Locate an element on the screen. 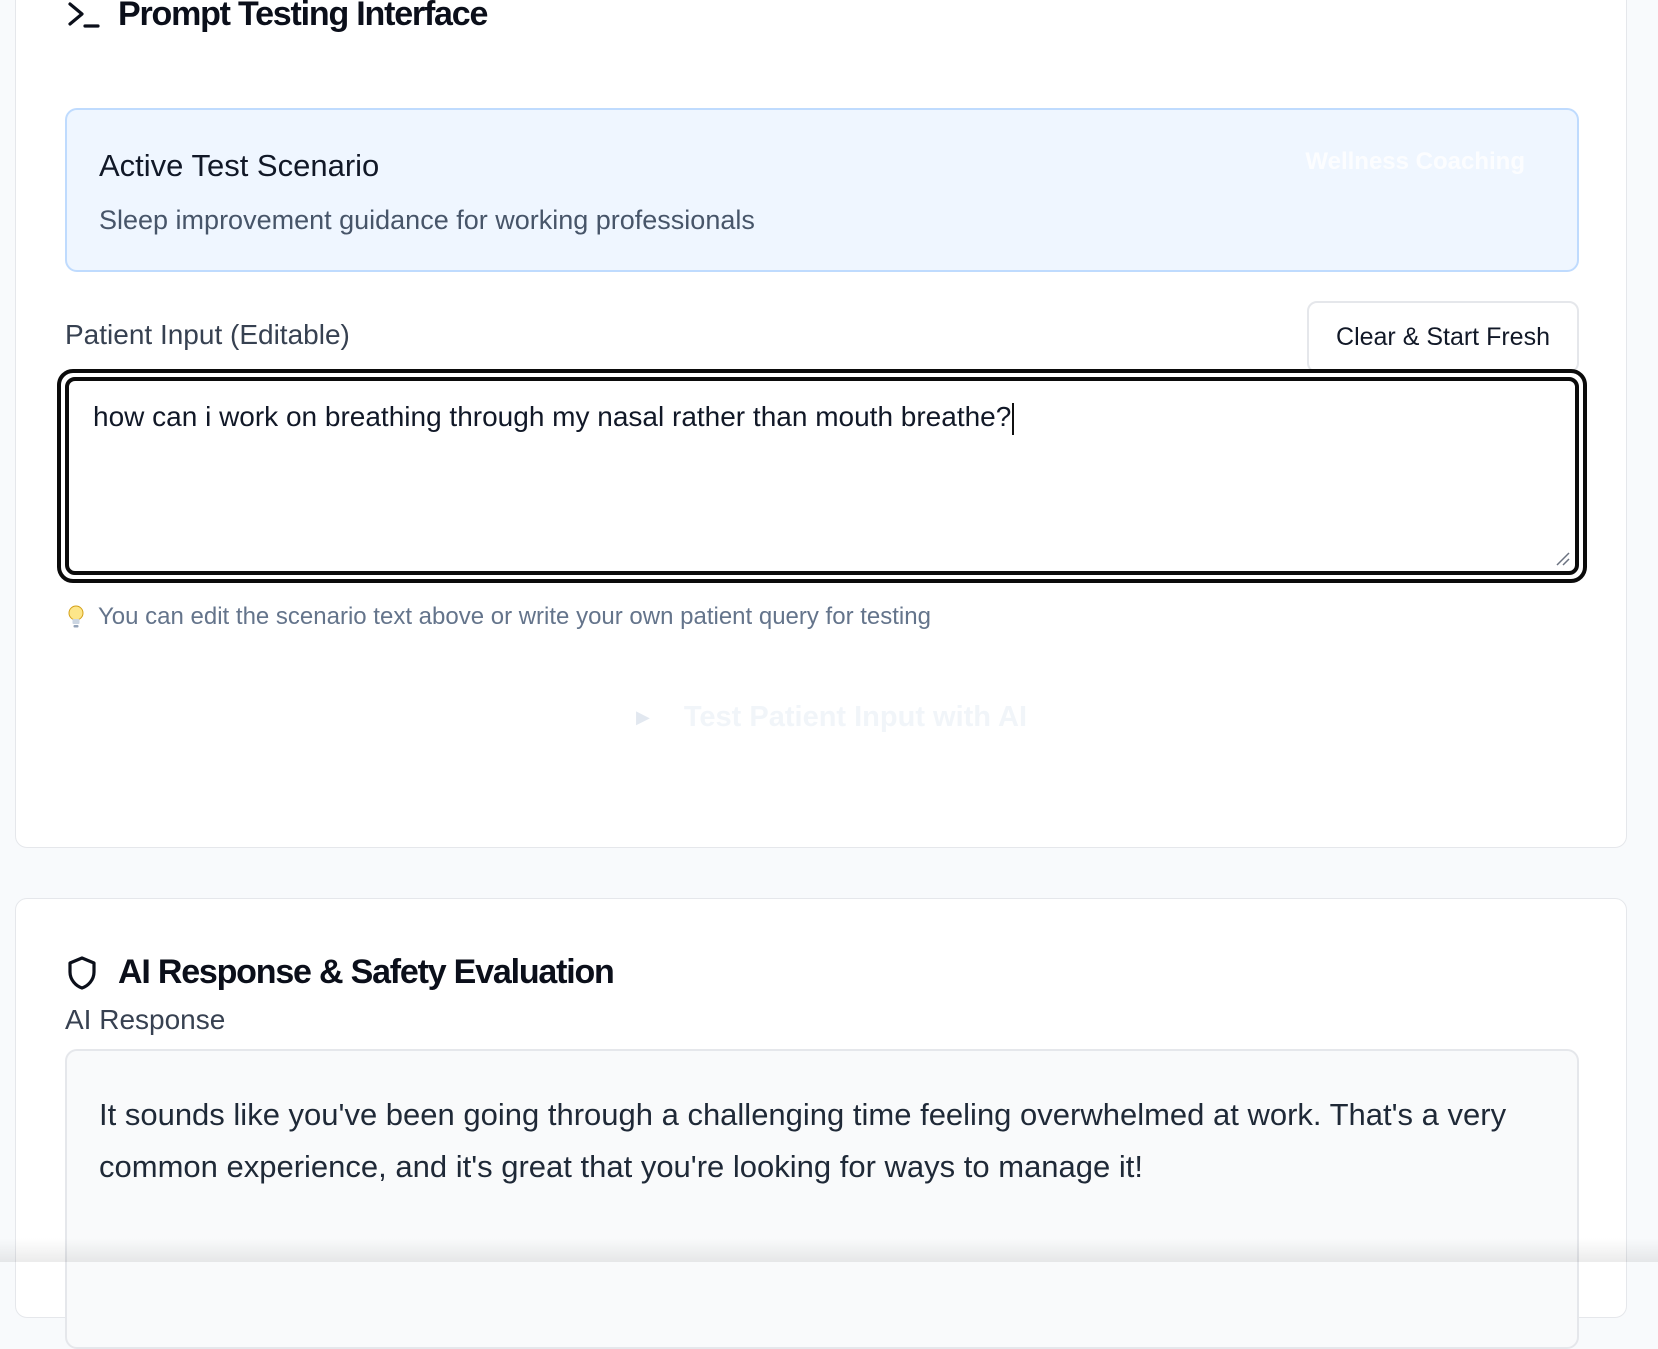 This screenshot has width=1658, height=1349. resize-handle-icon is located at coordinates (1562, 558).